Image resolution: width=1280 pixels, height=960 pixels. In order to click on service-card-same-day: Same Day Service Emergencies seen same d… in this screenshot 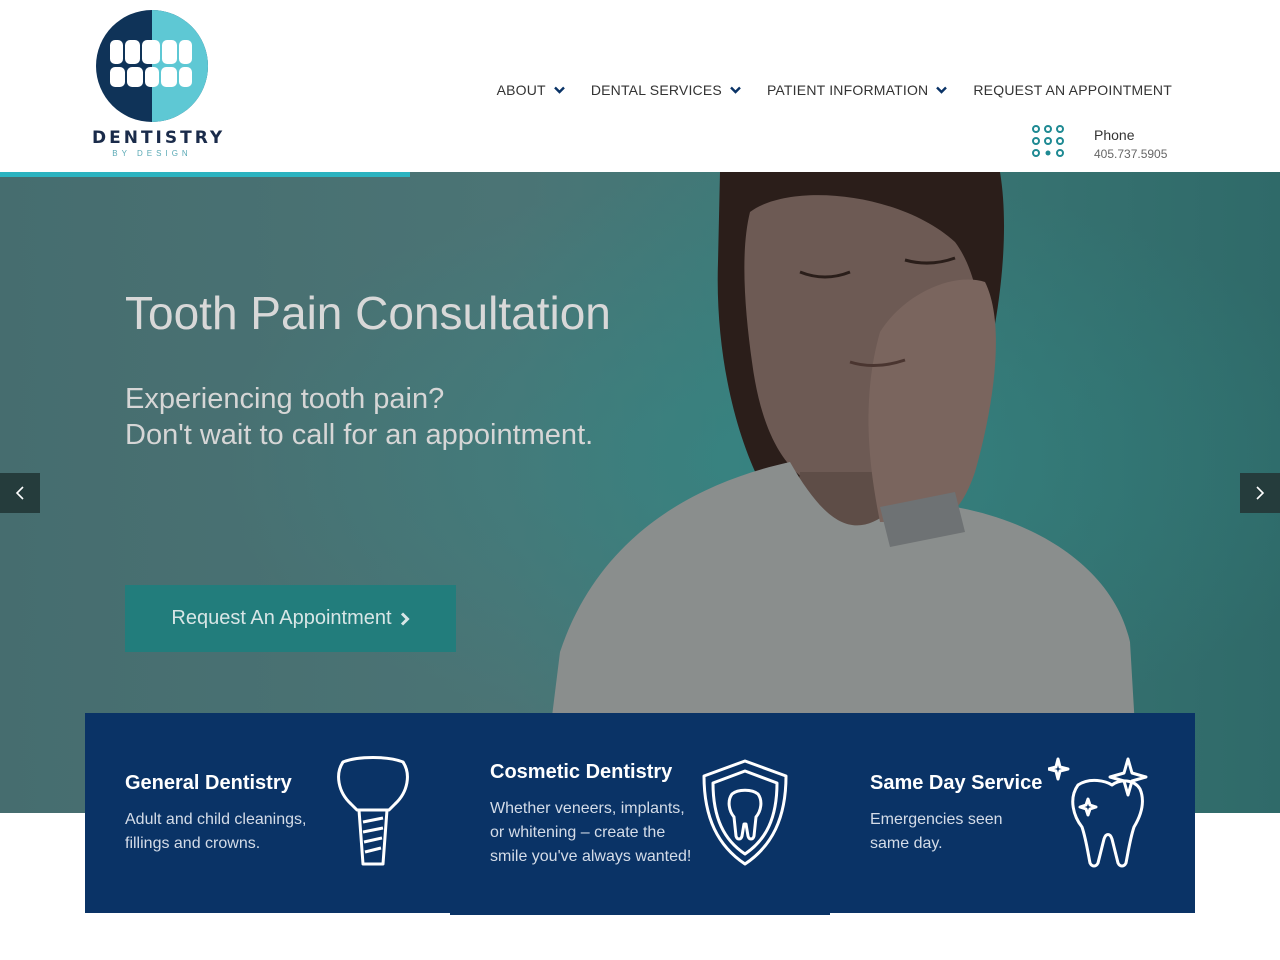, I will do `click(1012, 813)`.